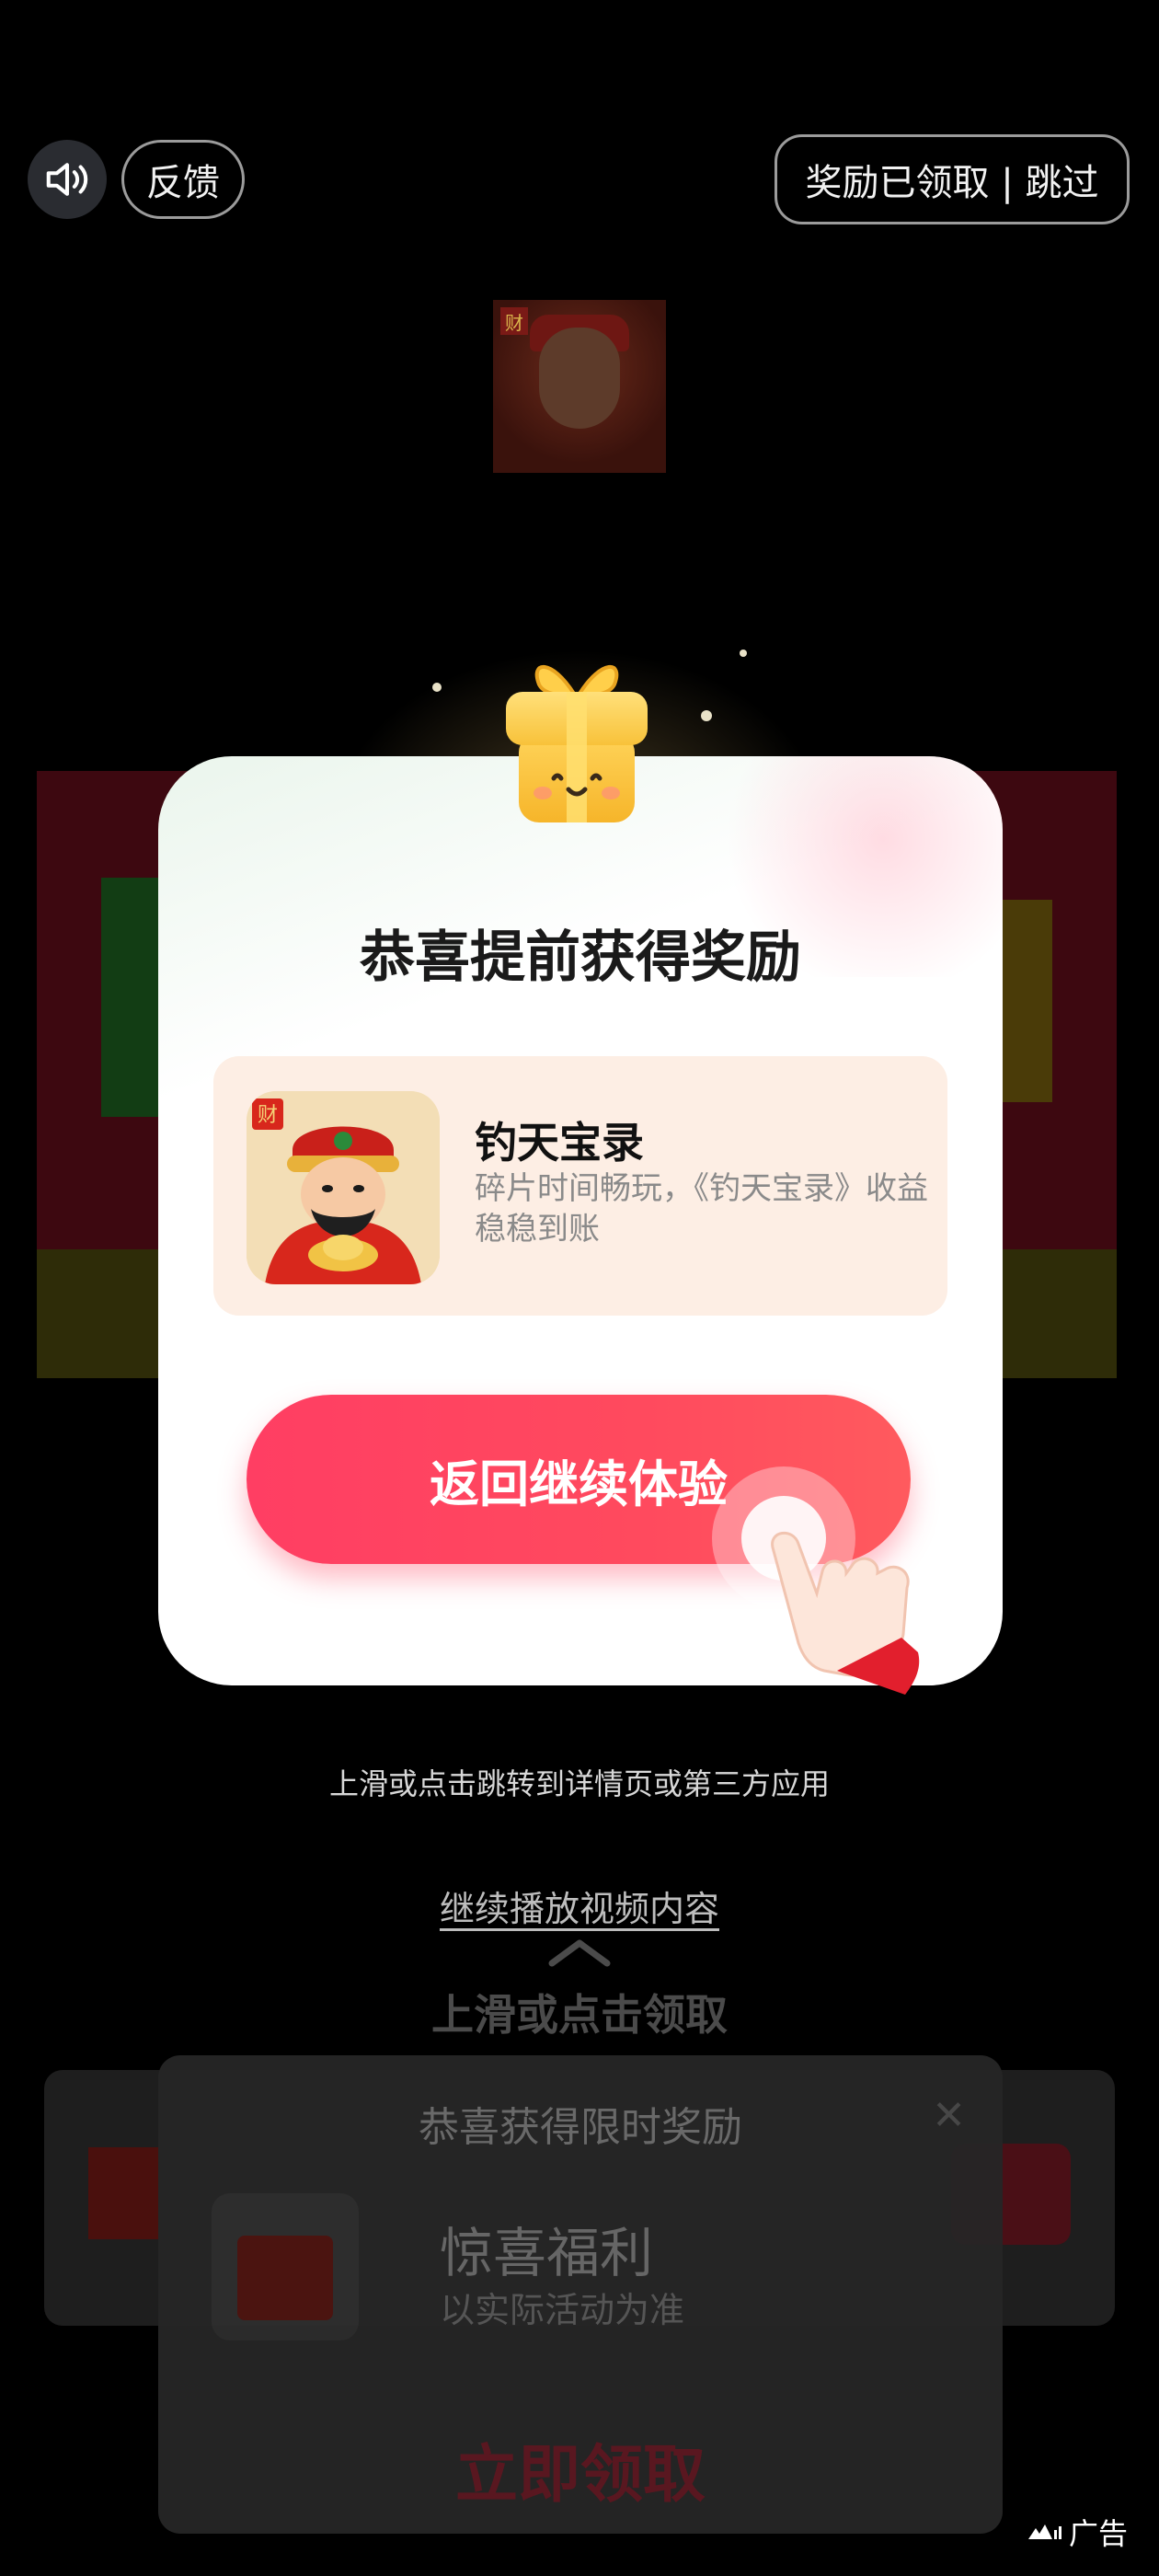 This screenshot has width=1159, height=2576. Describe the element at coordinates (343, 1187) in the screenshot. I see `god-of-wealth-icon: 财` at that location.